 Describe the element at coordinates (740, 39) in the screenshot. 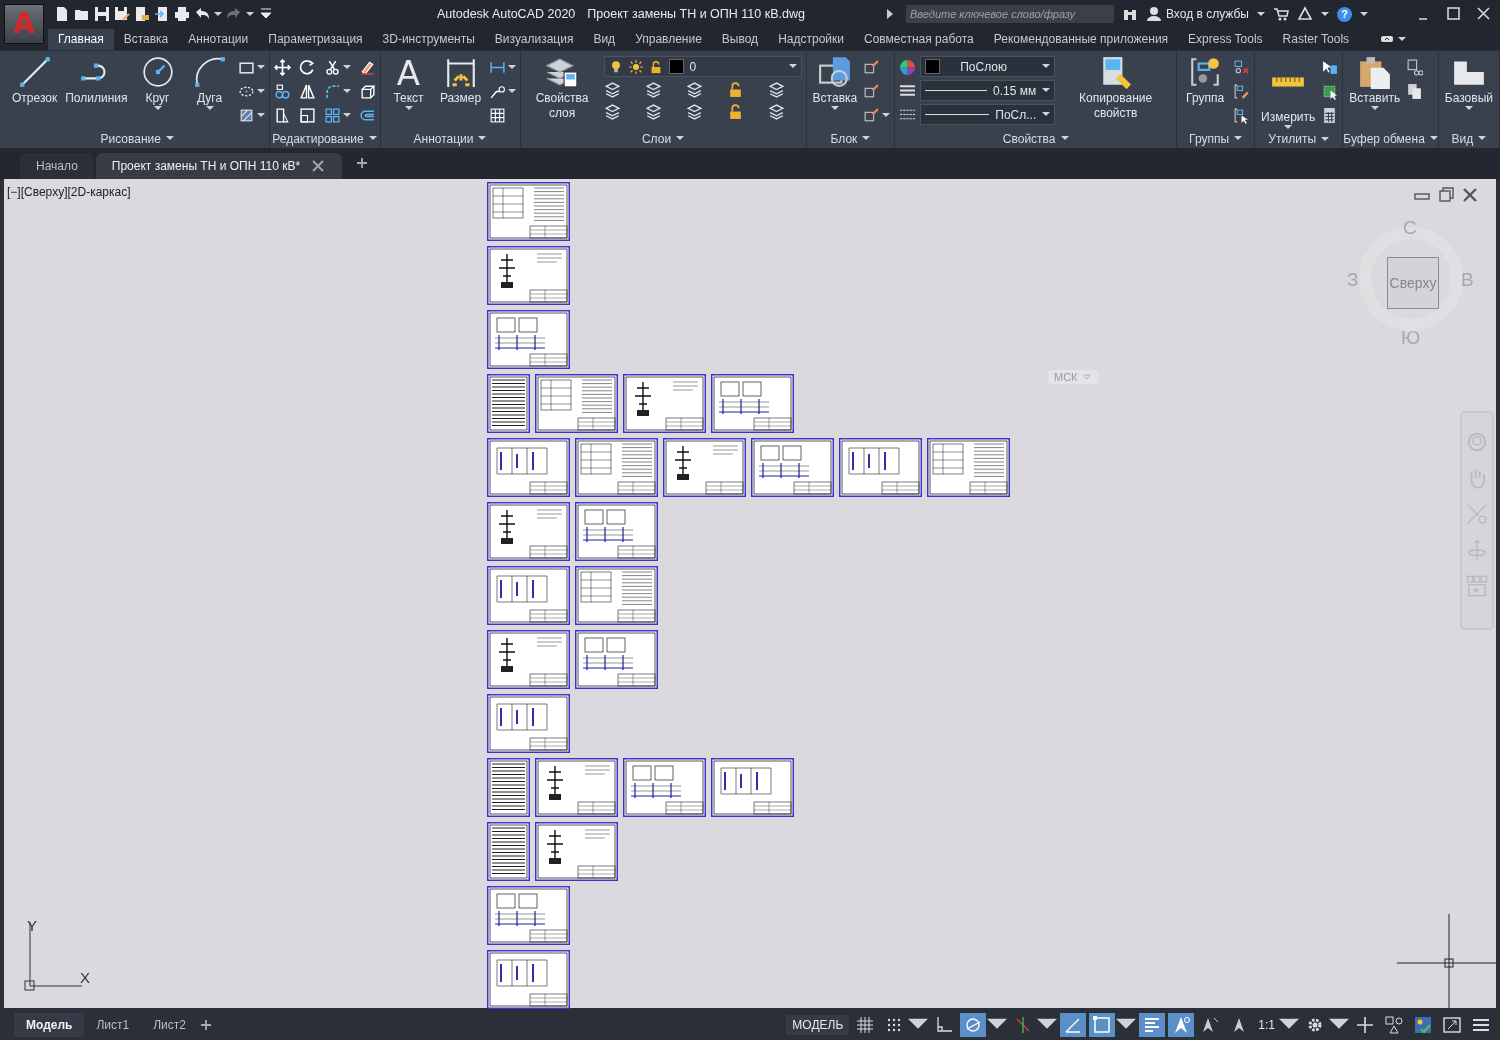

I see `ribbon-tab: Вывод` at that location.